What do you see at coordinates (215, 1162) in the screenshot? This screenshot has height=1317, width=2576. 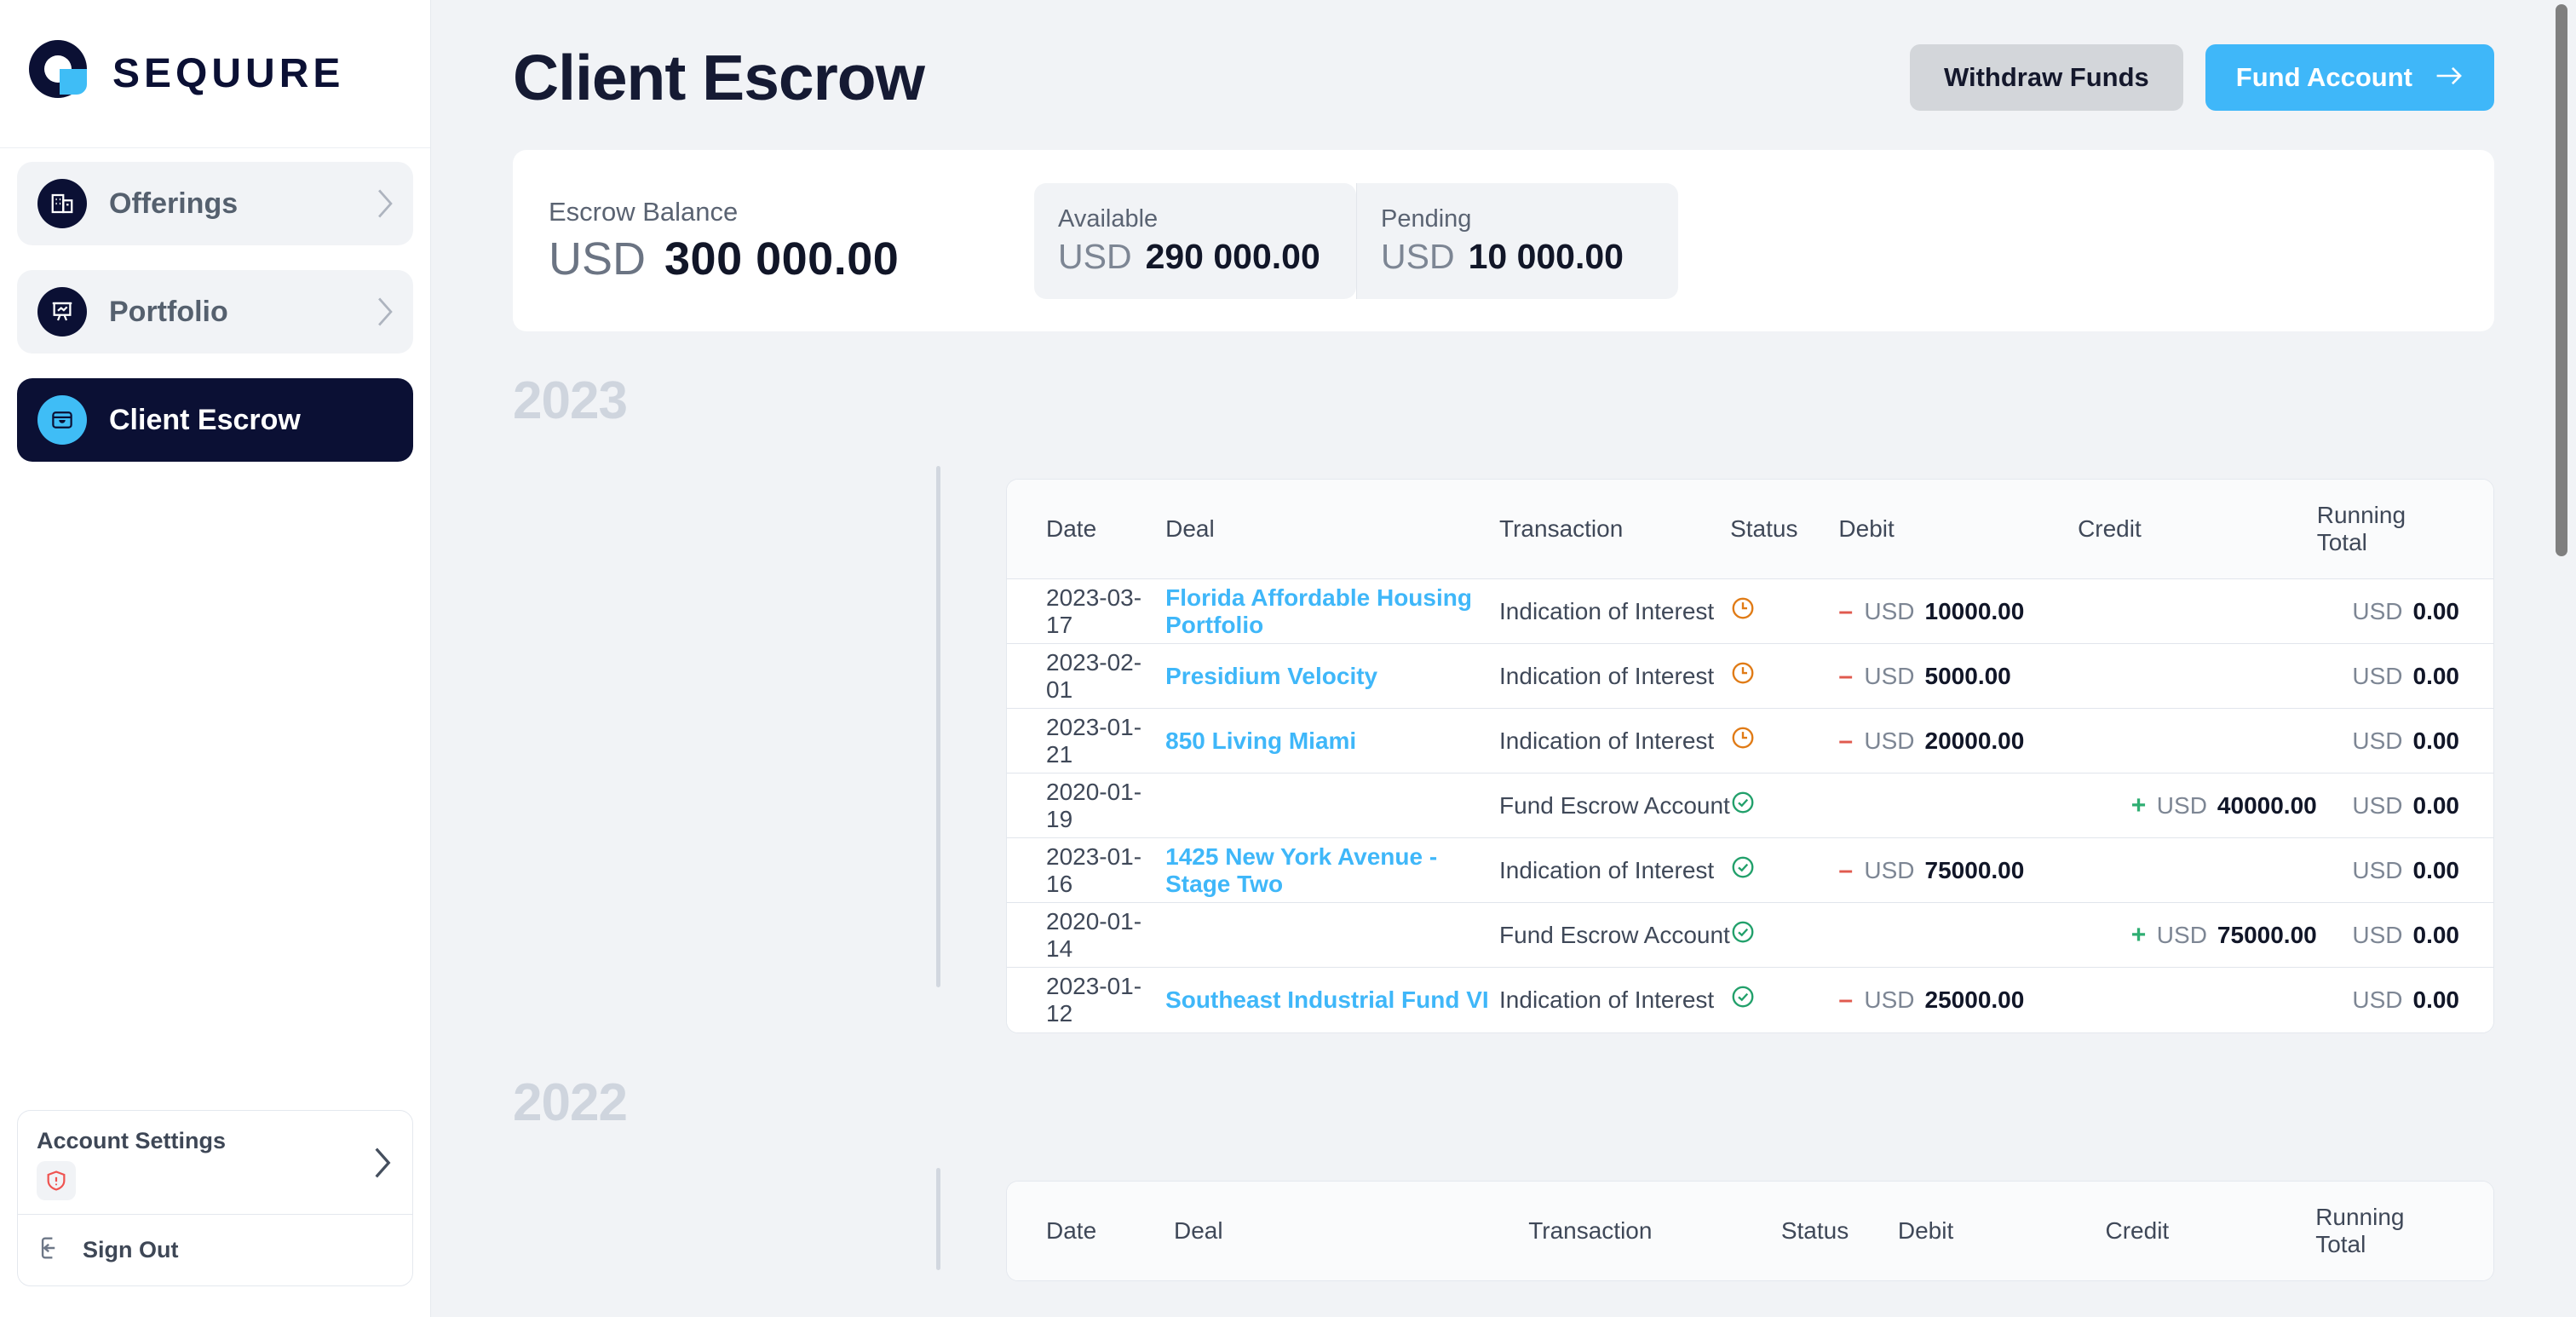 I see `account-settings-row: Account Settings` at bounding box center [215, 1162].